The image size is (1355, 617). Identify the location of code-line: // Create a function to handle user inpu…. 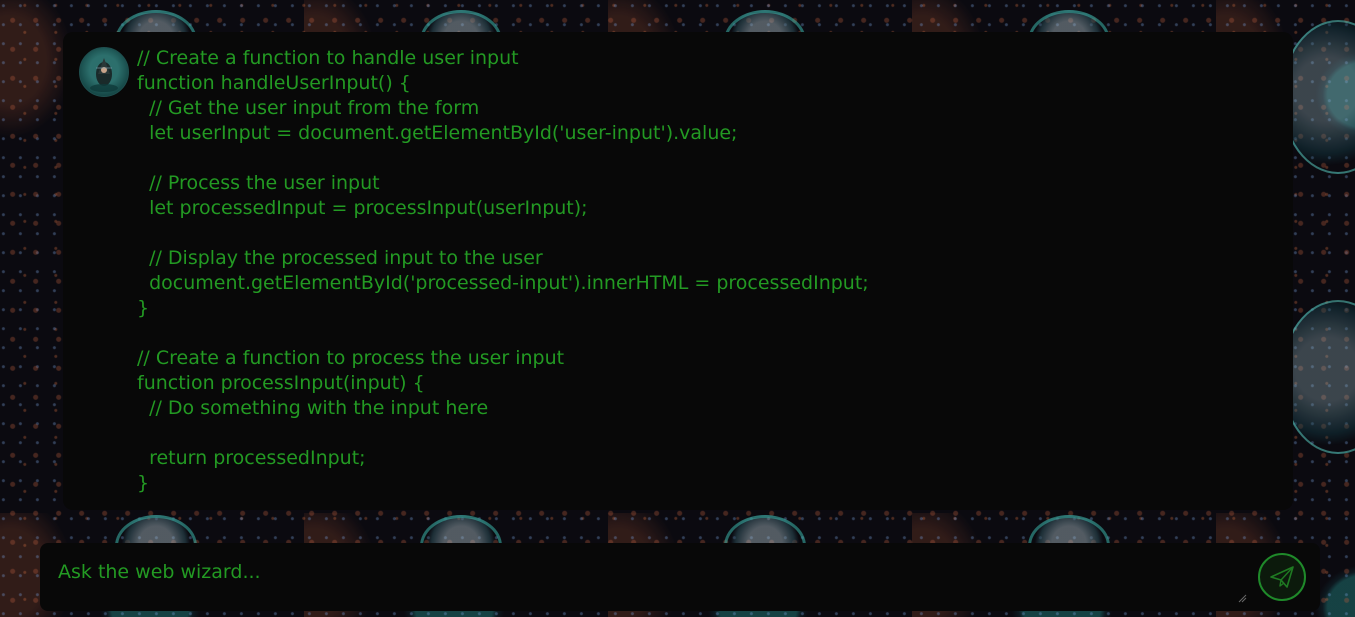
(328, 58).